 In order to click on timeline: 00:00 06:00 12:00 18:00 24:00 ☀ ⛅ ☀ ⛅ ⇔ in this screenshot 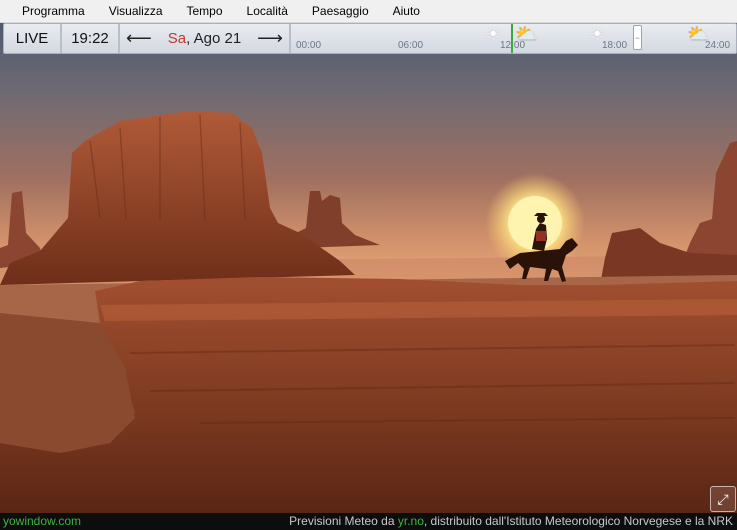, I will do `click(514, 38)`.